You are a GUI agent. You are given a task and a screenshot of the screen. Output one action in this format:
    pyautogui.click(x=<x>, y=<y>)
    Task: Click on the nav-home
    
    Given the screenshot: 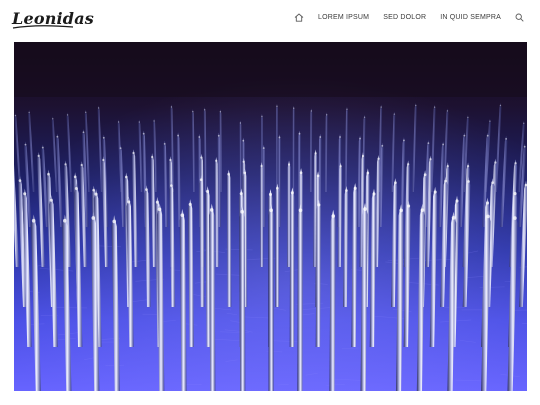 What is the action you would take?
    pyautogui.click(x=299, y=17)
    